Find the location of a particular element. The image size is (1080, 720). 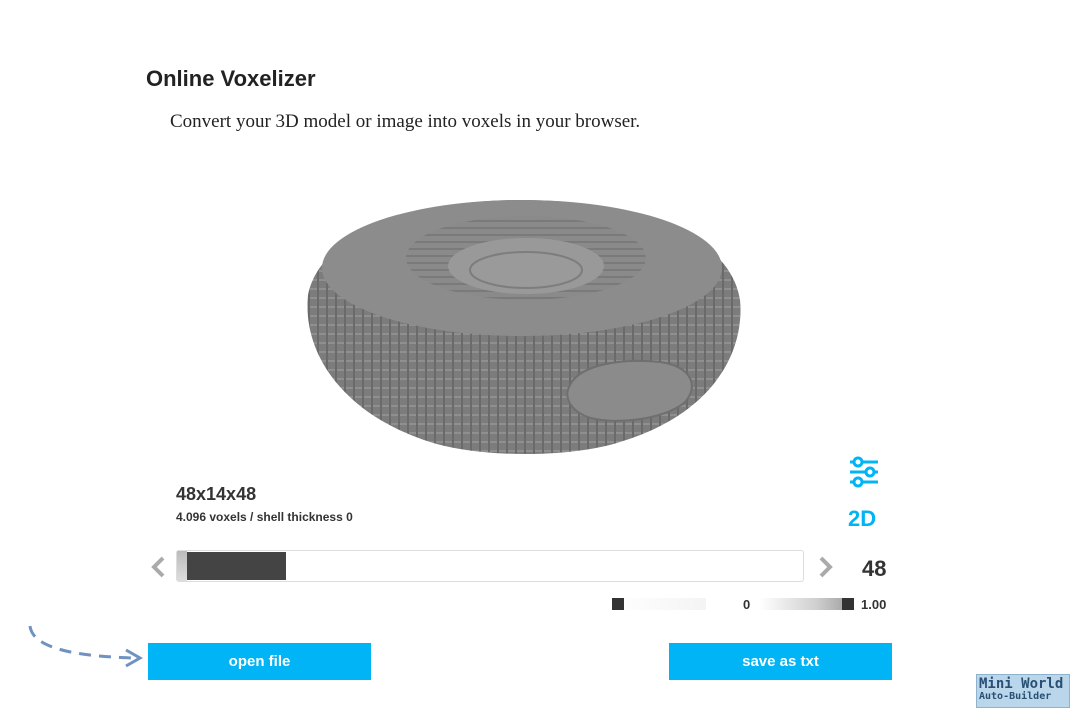

voxel-model-render is located at coordinates (524, 327).